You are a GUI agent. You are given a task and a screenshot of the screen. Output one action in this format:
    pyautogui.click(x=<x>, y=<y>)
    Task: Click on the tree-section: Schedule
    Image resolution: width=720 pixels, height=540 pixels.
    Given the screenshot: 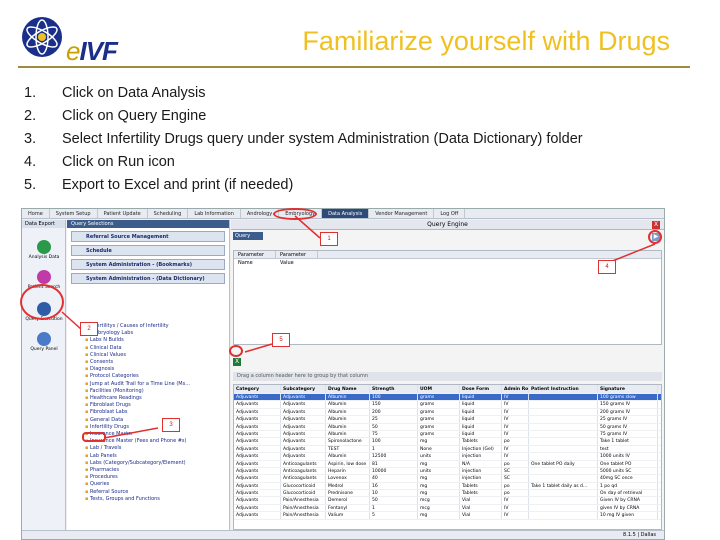 What is the action you would take?
    pyautogui.click(x=148, y=250)
    